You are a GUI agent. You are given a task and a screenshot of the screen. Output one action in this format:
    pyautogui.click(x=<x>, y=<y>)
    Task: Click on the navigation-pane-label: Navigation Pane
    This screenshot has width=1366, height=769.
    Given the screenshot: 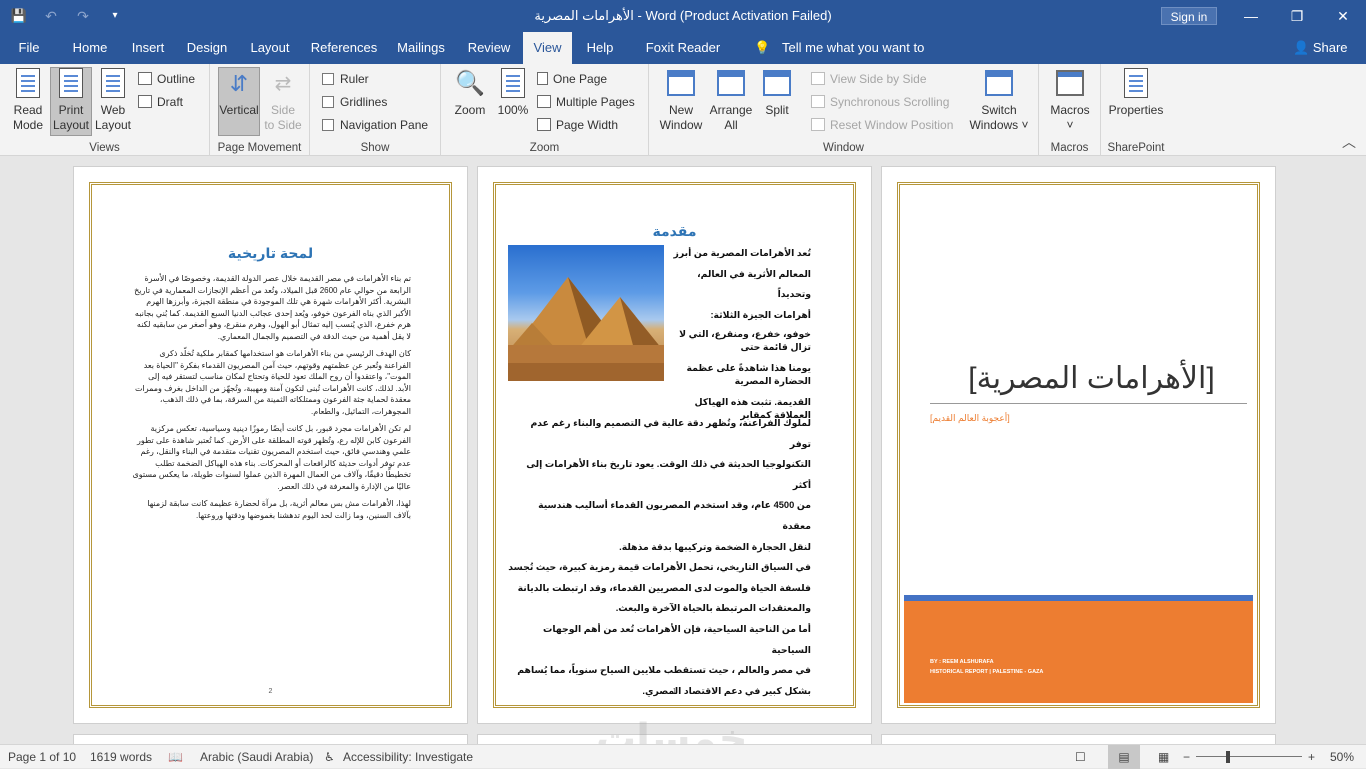 What is the action you would take?
    pyautogui.click(x=384, y=125)
    